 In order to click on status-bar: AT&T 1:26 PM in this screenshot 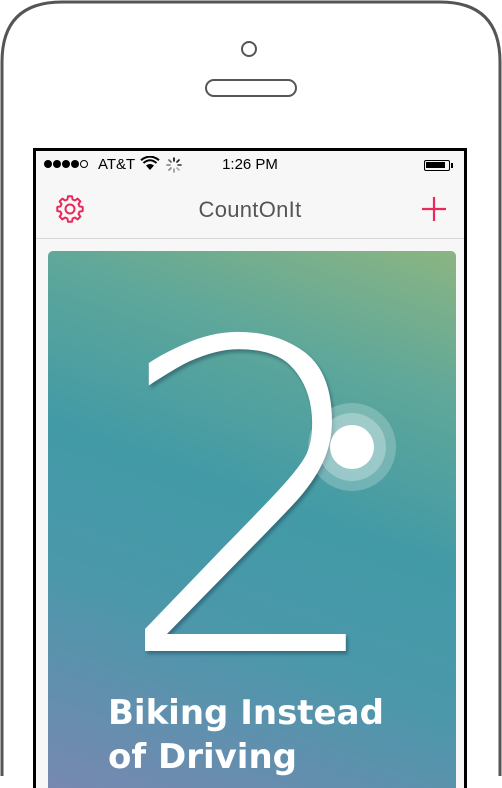, I will do `click(250, 165)`.